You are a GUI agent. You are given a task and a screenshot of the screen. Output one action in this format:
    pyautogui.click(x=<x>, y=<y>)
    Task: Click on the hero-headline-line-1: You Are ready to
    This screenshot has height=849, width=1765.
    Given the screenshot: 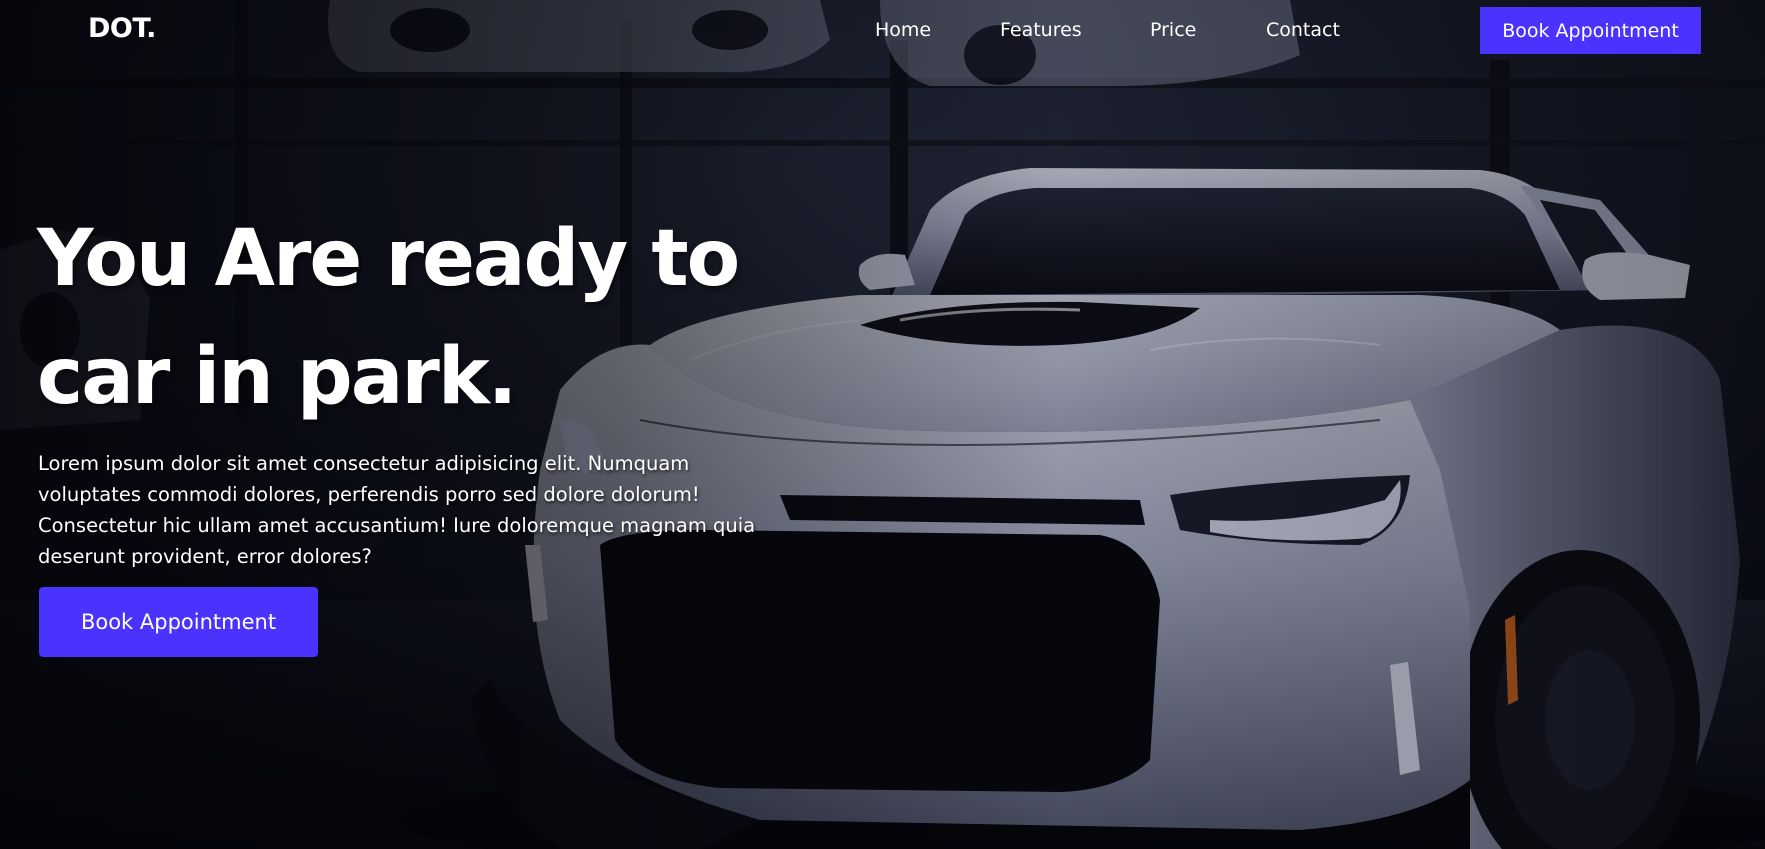 What is the action you would take?
    pyautogui.click(x=388, y=259)
    